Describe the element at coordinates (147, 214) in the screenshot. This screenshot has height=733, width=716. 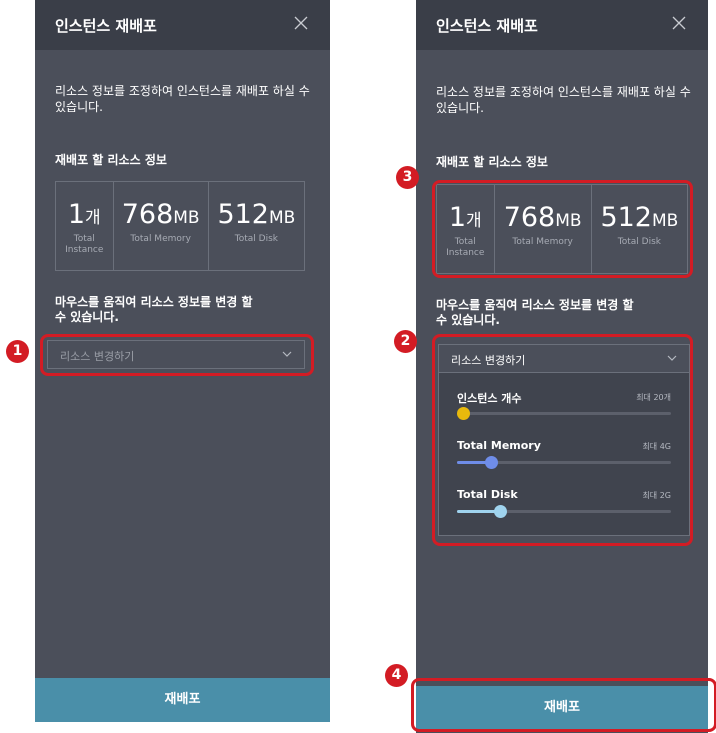
I see `stat-value: 768` at that location.